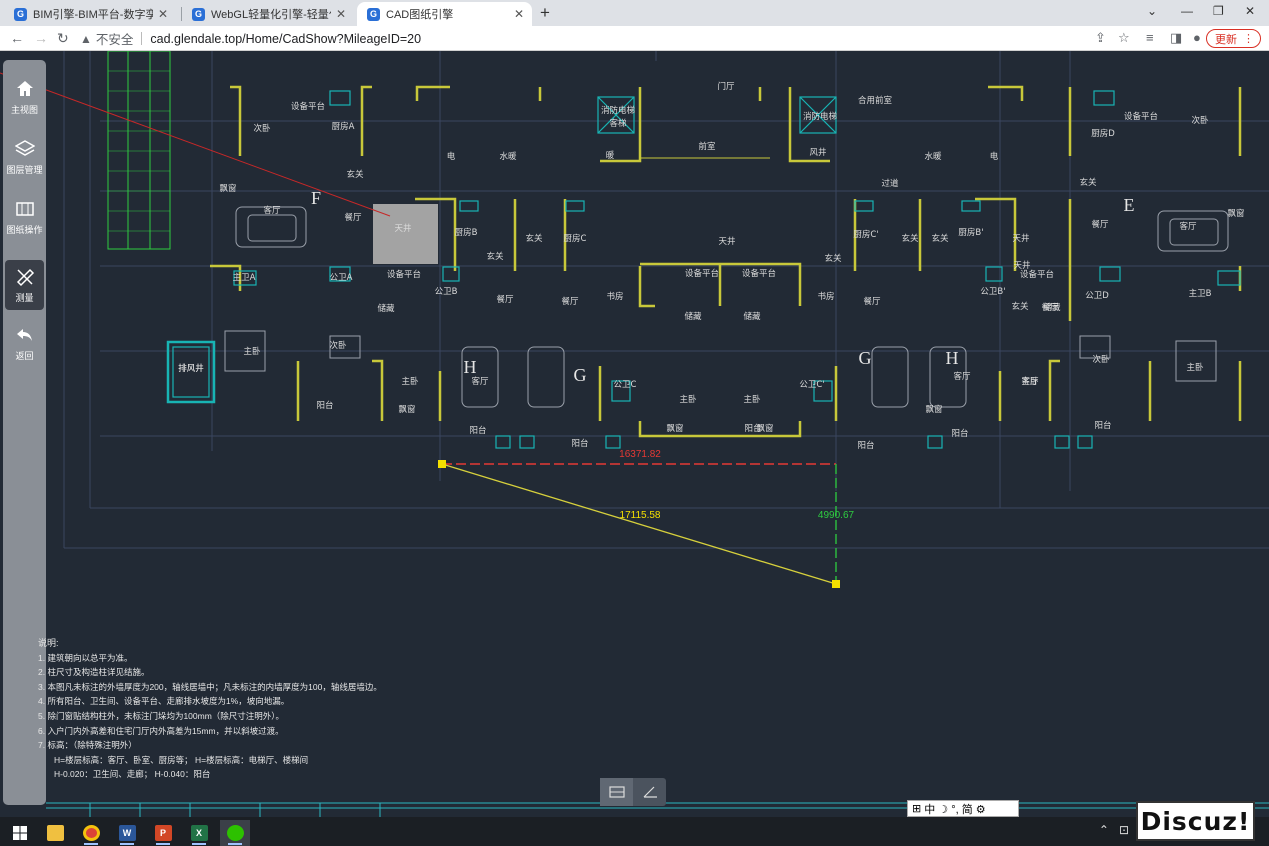  Describe the element at coordinates (1248, 39) in the screenshot. I see `more-menu-icon: ⋮` at that location.